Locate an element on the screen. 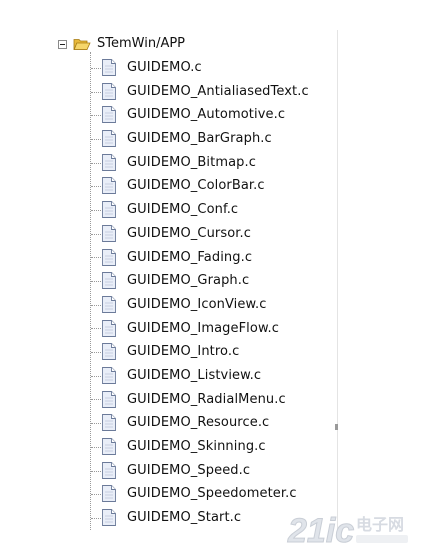 This screenshot has width=422, height=558. collapse-minus-icon is located at coordinates (62, 44).